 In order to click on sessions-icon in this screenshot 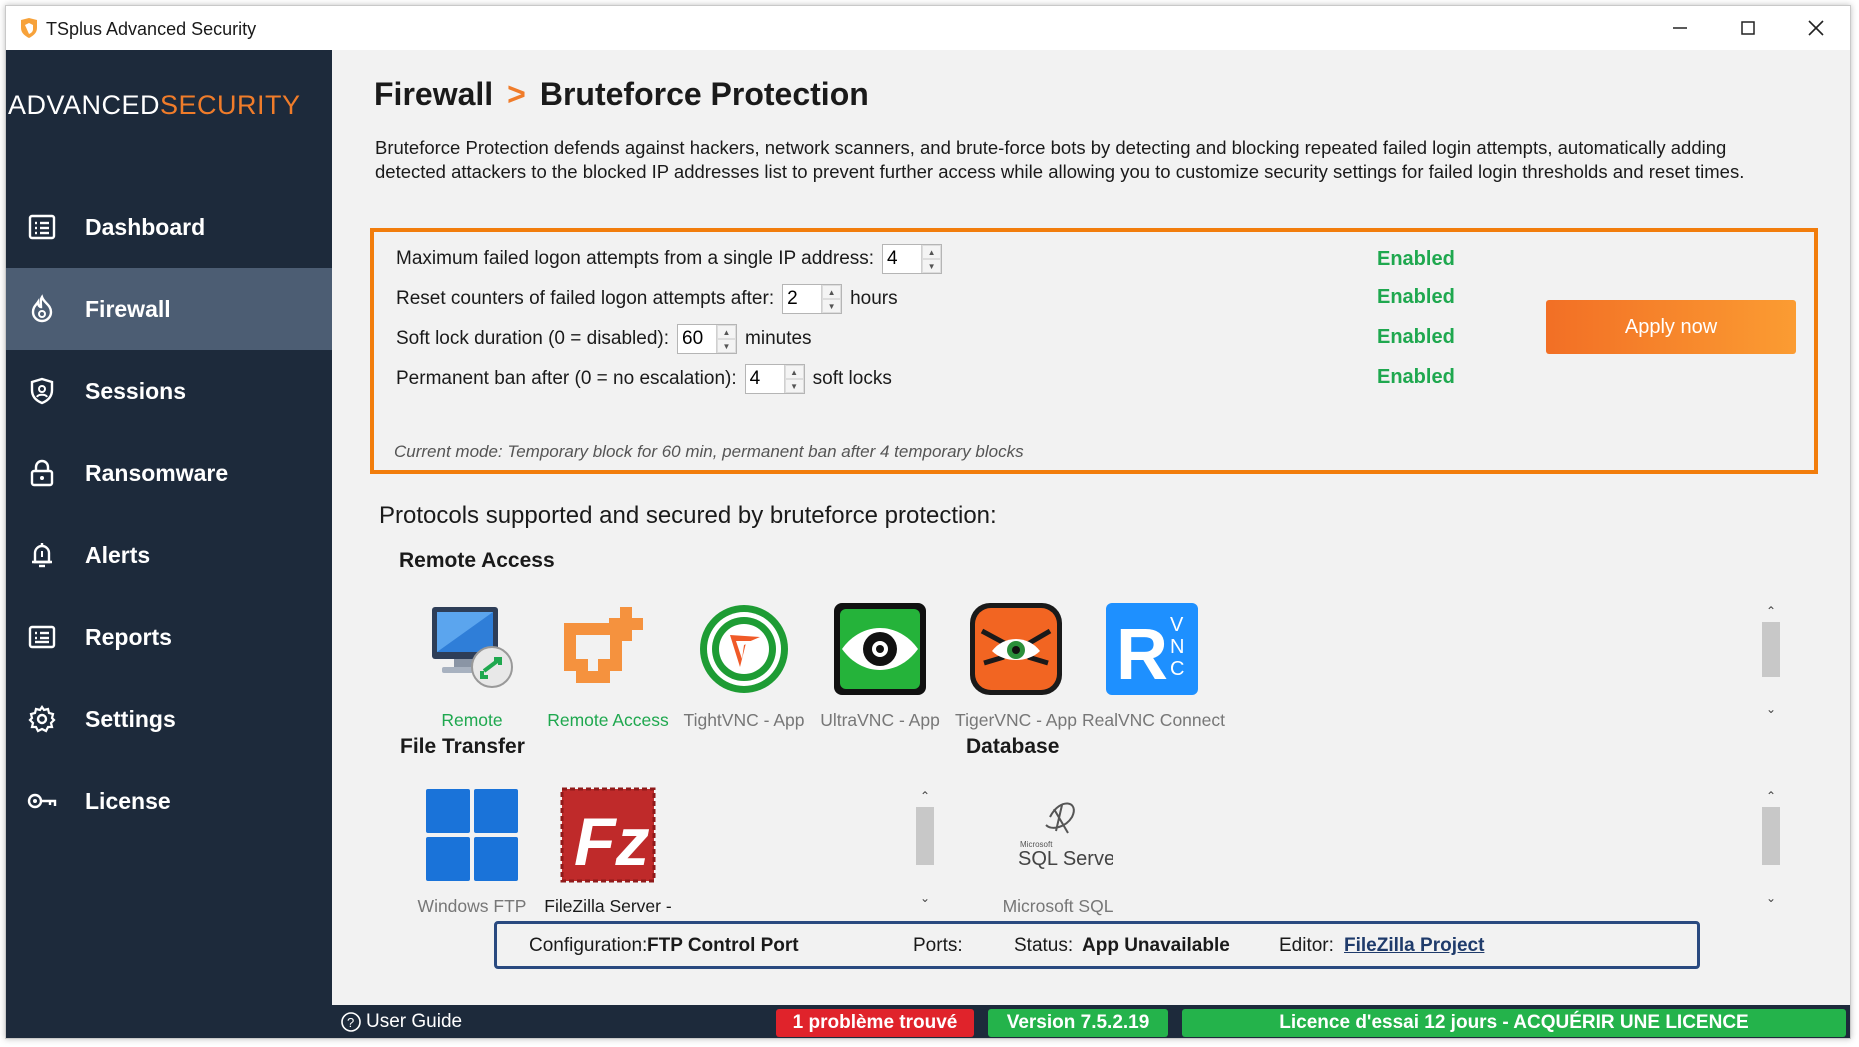, I will do `click(42, 391)`.